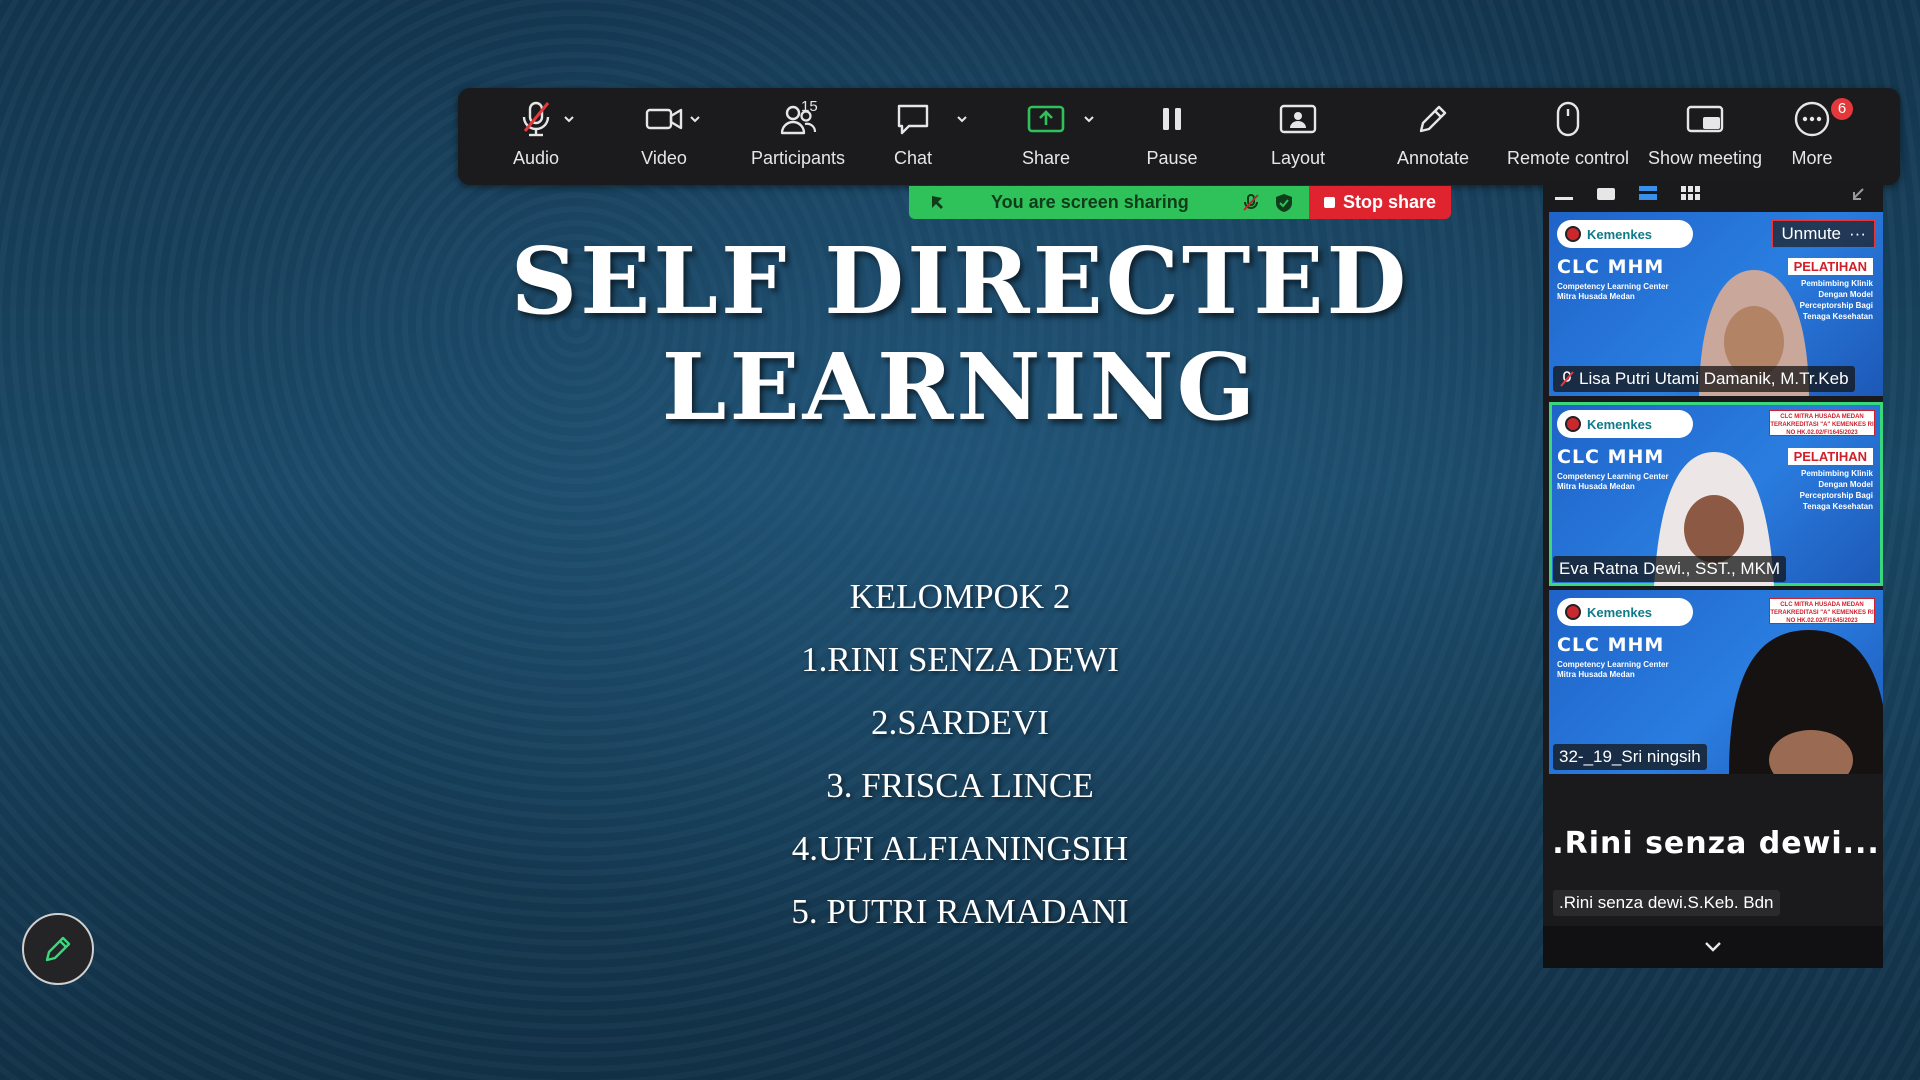 The image size is (1920, 1080). What do you see at coordinates (1284, 203) in the screenshot?
I see `shield-icon` at bounding box center [1284, 203].